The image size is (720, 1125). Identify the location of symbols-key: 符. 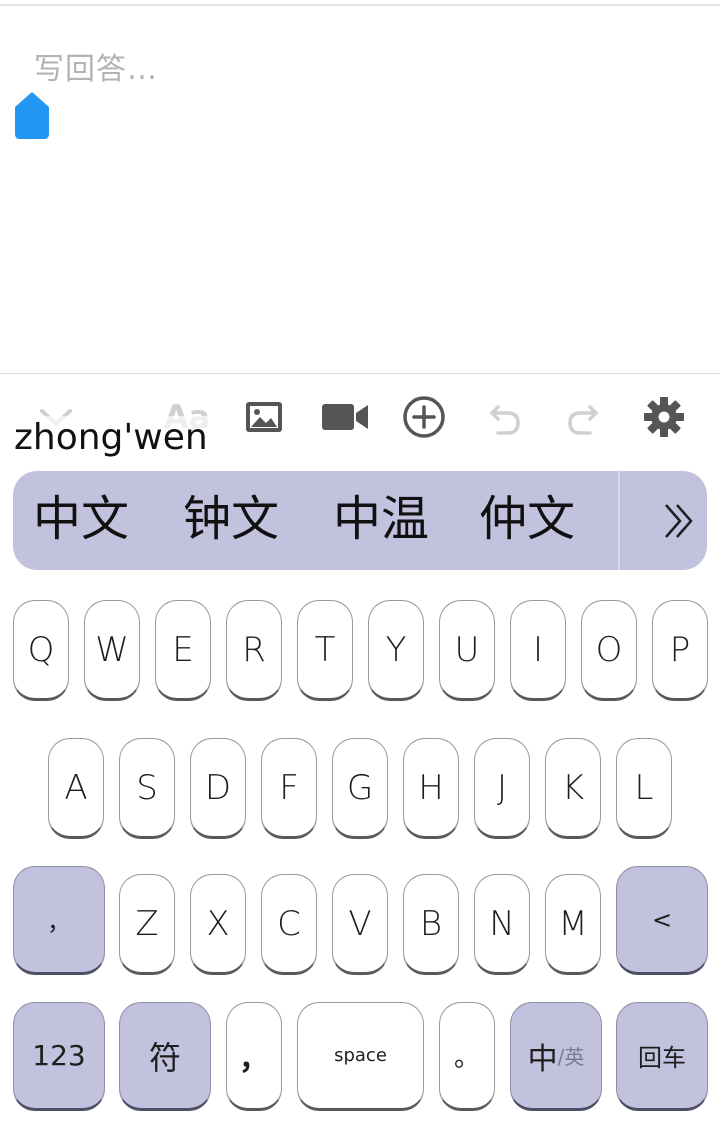
(165, 1056).